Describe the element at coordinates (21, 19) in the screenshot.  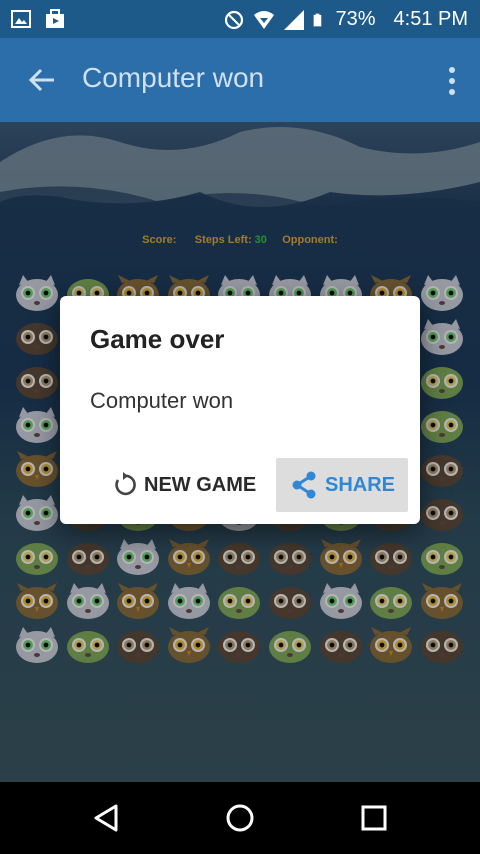
I see `gallery-icon` at that location.